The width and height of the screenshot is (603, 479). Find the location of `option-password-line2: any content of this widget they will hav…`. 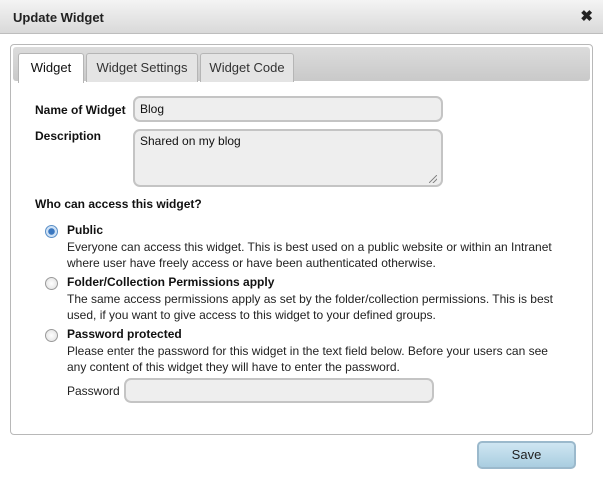

option-password-line2: any content of this widget they will hav… is located at coordinates (233, 367).